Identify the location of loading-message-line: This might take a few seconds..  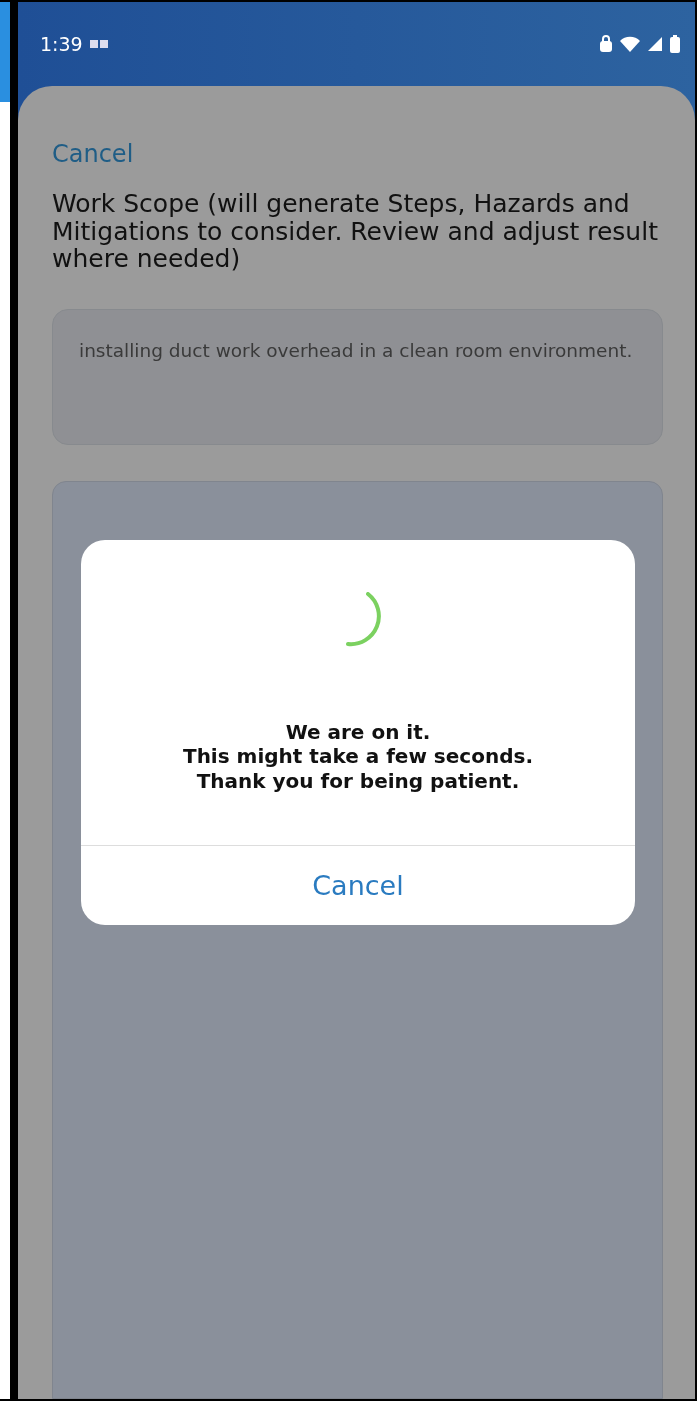
(358, 756).